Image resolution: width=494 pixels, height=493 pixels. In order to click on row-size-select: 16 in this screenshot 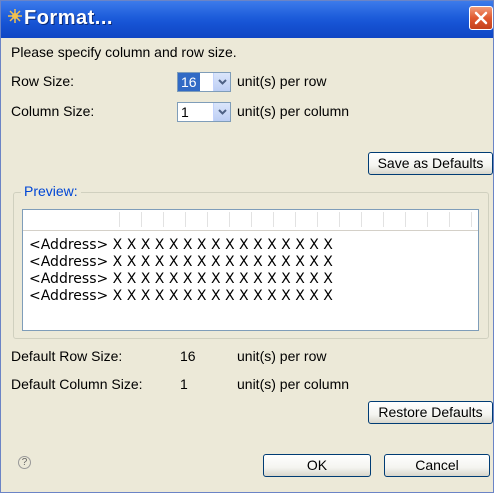, I will do `click(204, 82)`.